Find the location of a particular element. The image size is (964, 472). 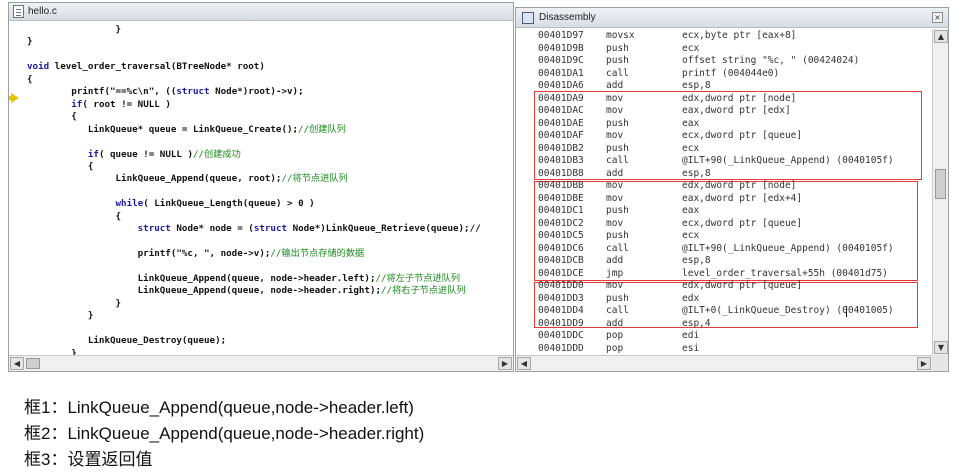

disassembly-row: 00401DA9 mov edx,dword ptr [node] is located at coordinates (721, 99).